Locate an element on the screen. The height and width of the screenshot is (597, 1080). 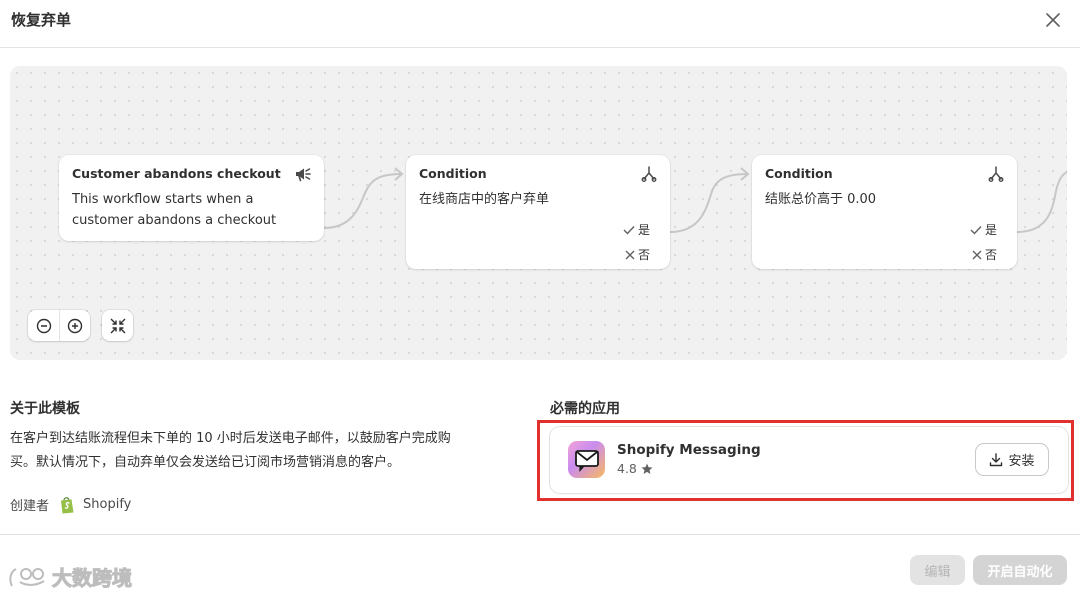
zoom-in-button is located at coordinates (74, 325).